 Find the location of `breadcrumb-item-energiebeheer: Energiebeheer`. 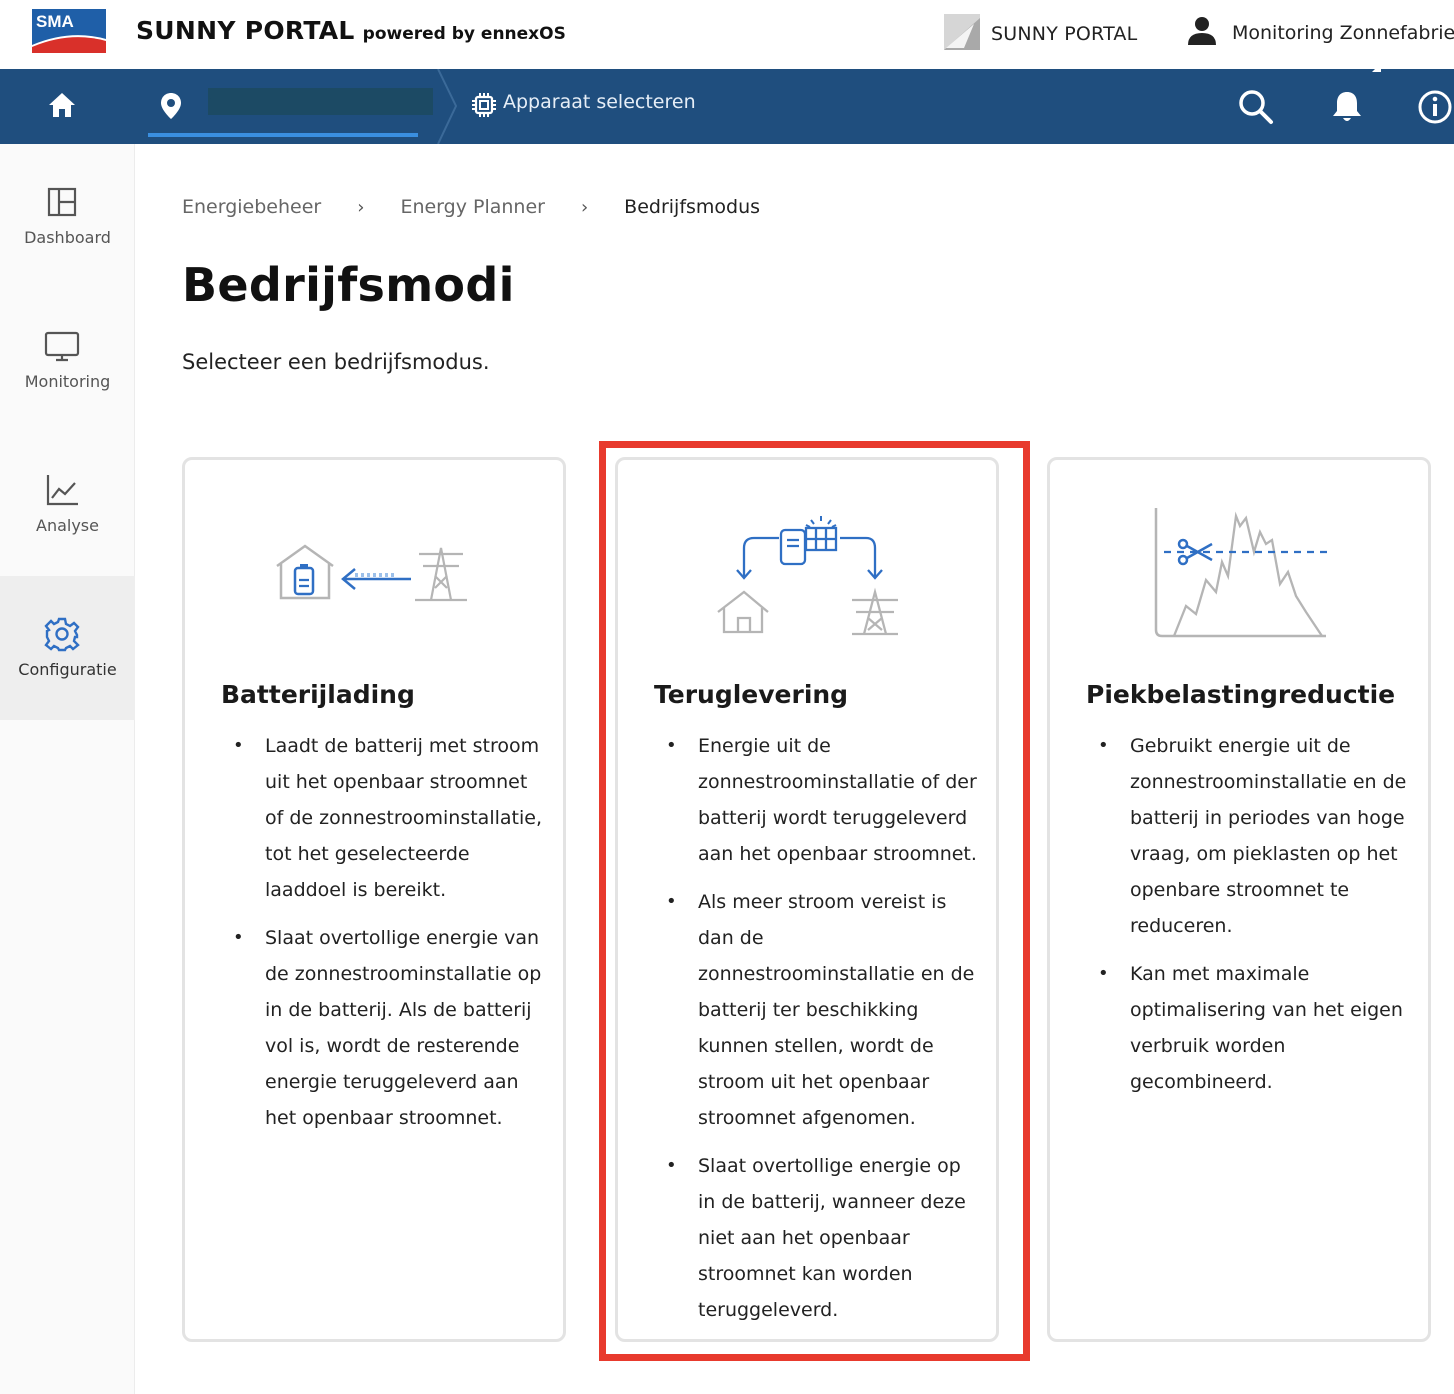

breadcrumb-item-energiebeheer: Energiebeheer is located at coordinates (251, 207).